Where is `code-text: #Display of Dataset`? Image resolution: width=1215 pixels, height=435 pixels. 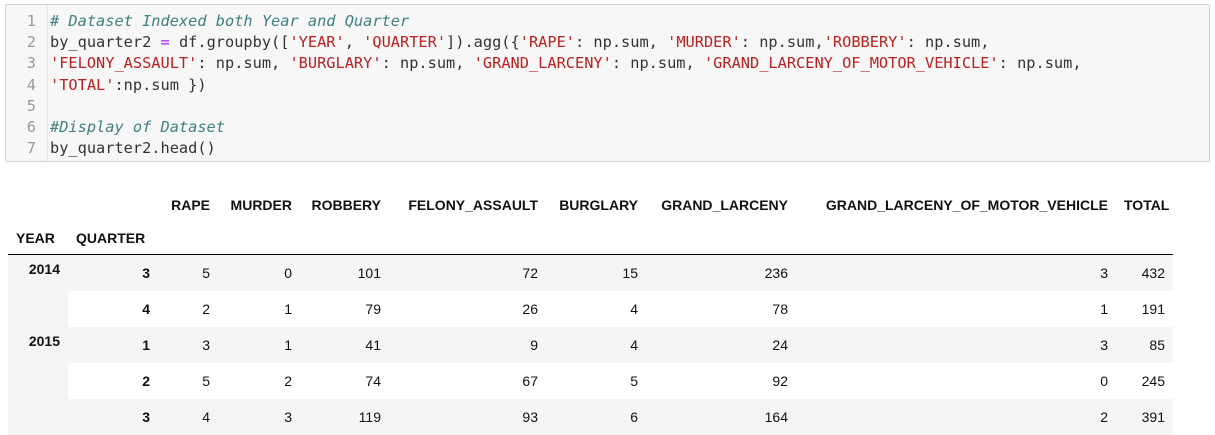 code-text: #Display of Dataset is located at coordinates (130, 127).